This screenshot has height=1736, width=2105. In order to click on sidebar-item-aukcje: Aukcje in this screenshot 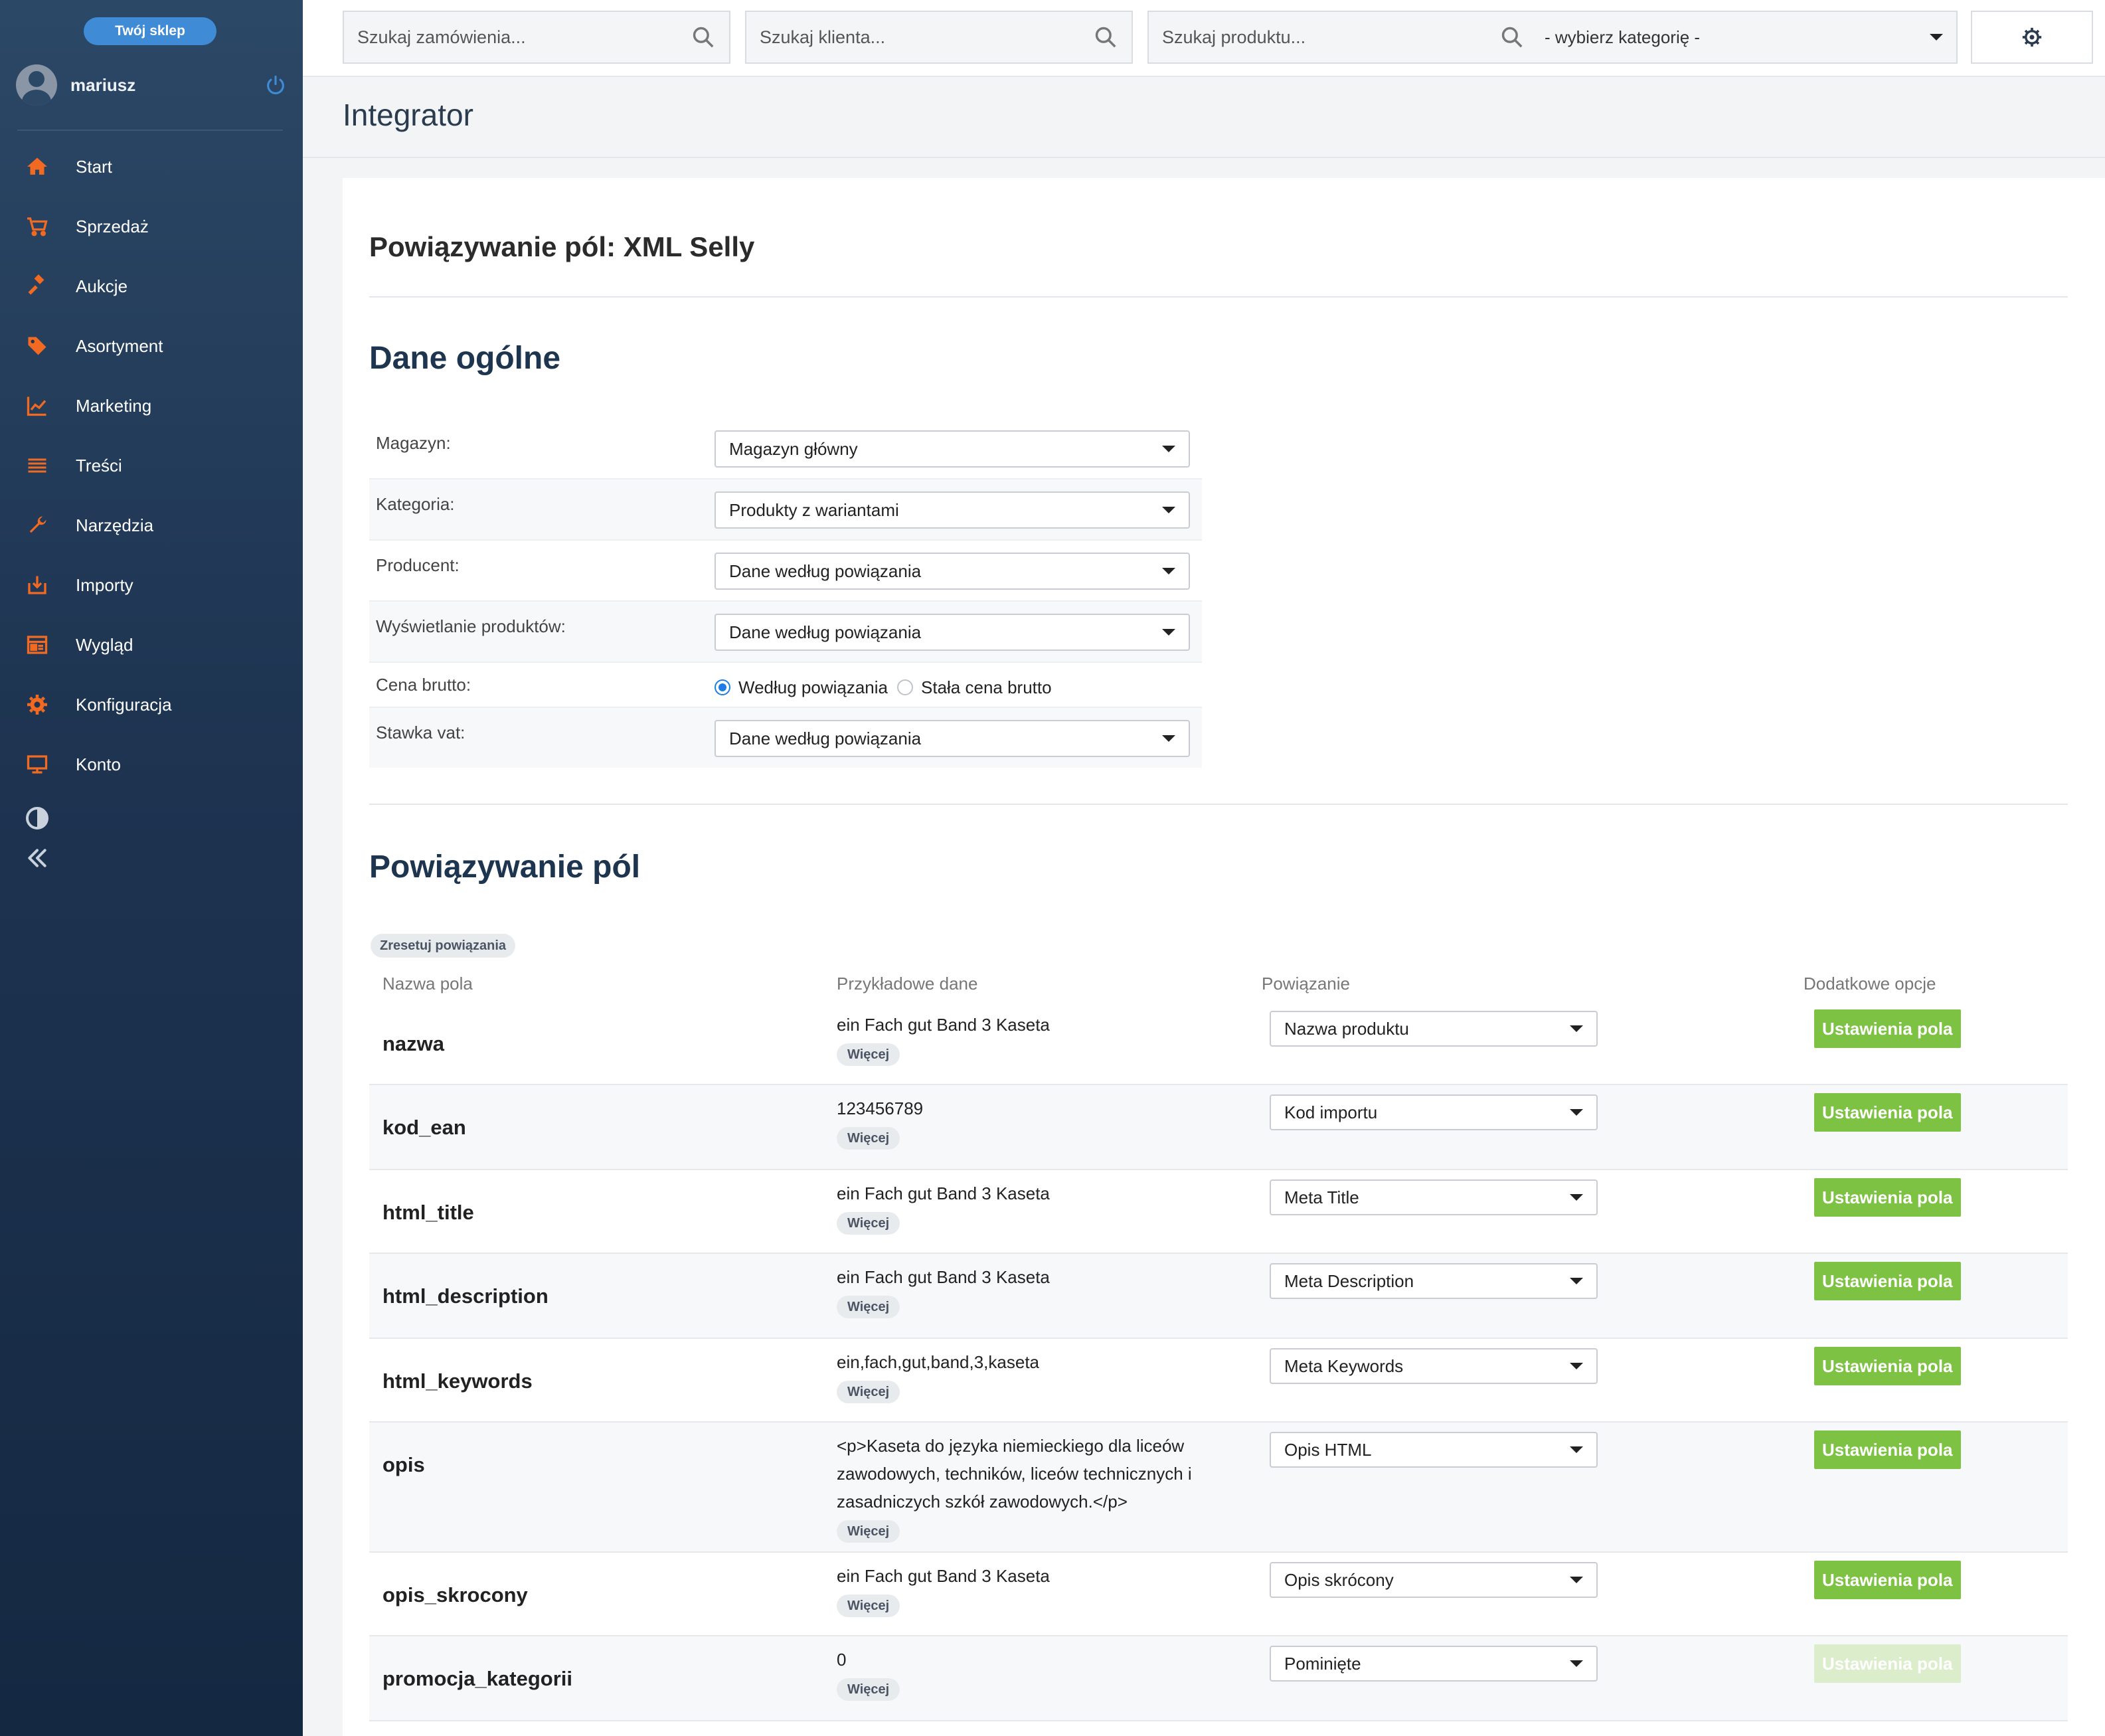, I will do `click(151, 286)`.